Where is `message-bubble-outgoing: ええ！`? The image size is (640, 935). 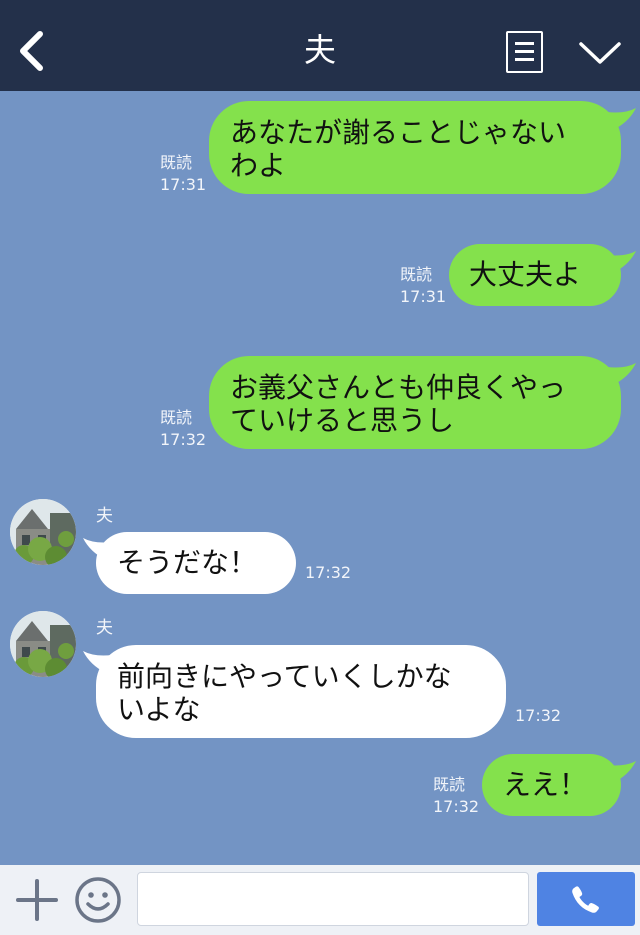
message-bubble-outgoing: ええ！ is located at coordinates (551, 785).